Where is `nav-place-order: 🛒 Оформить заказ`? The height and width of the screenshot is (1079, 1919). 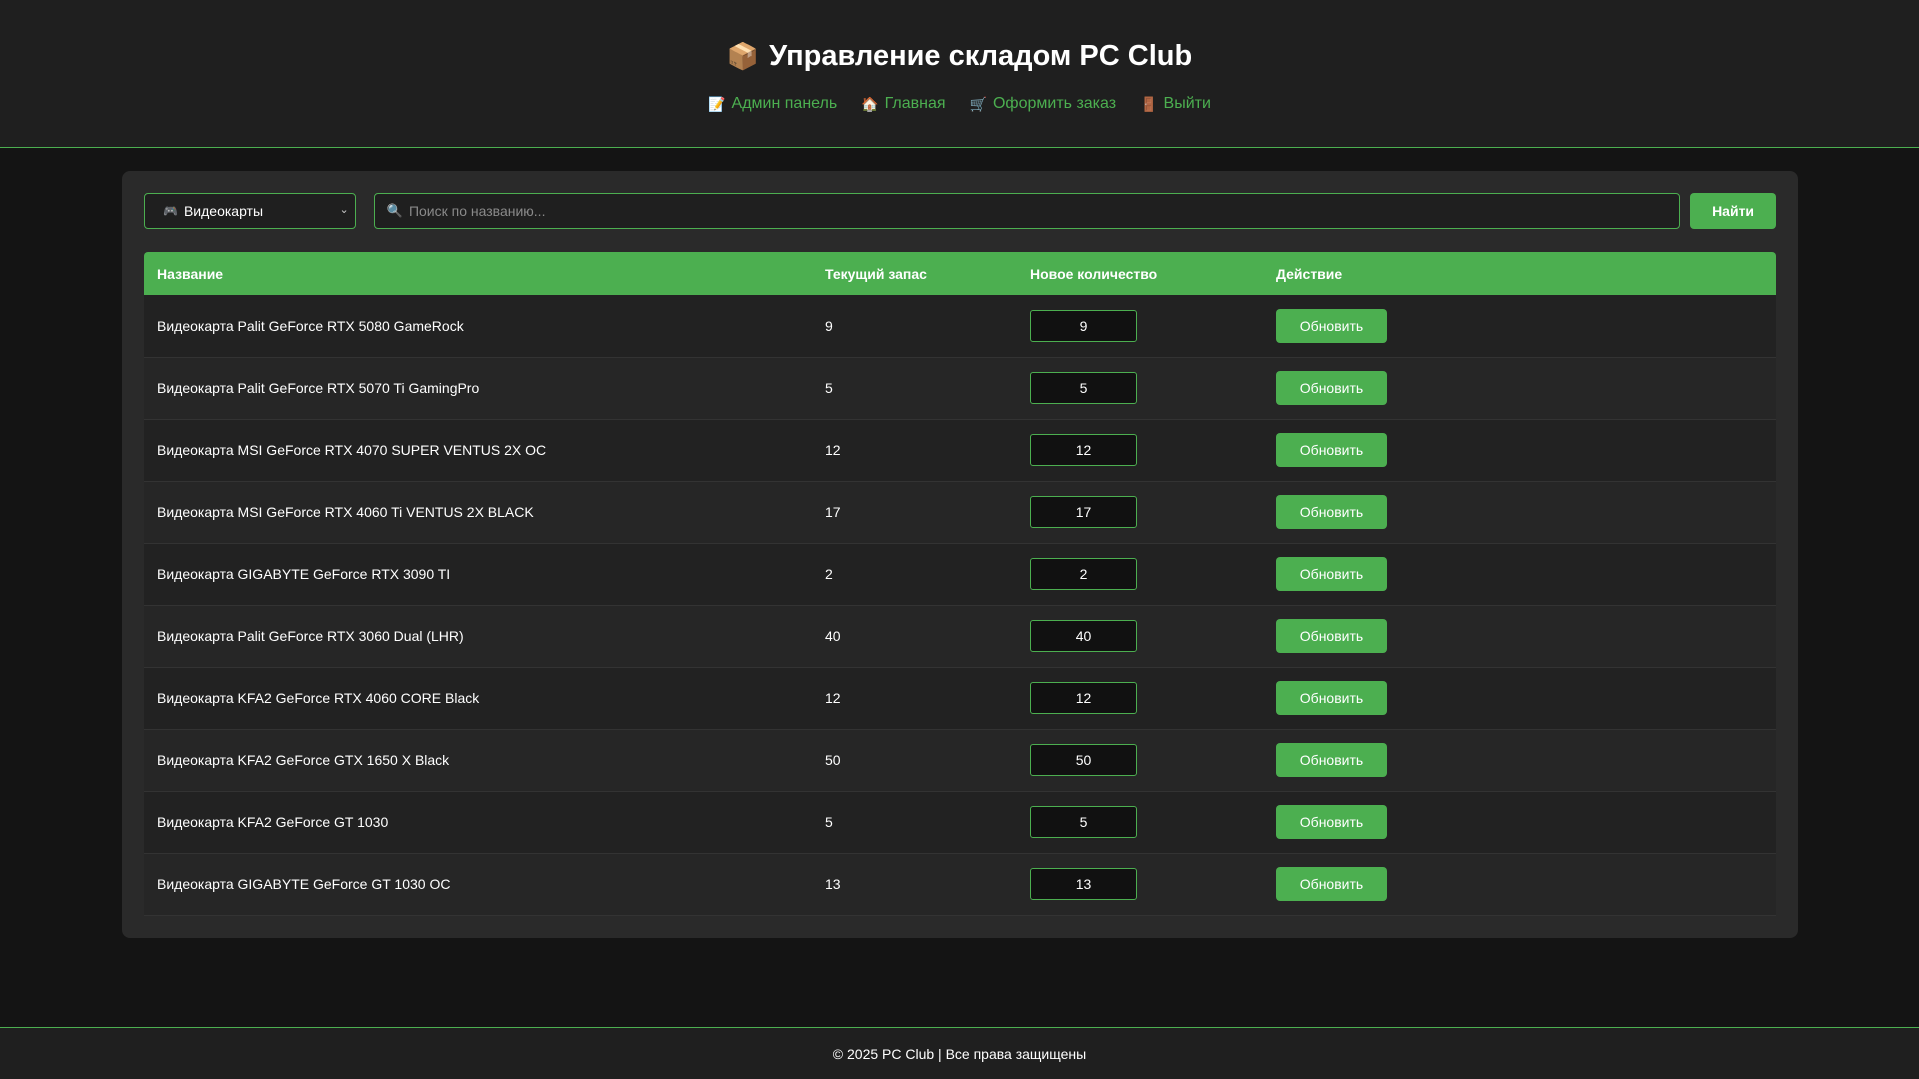
nav-place-order: 🛒 Оформить заказ is located at coordinates (1043, 104).